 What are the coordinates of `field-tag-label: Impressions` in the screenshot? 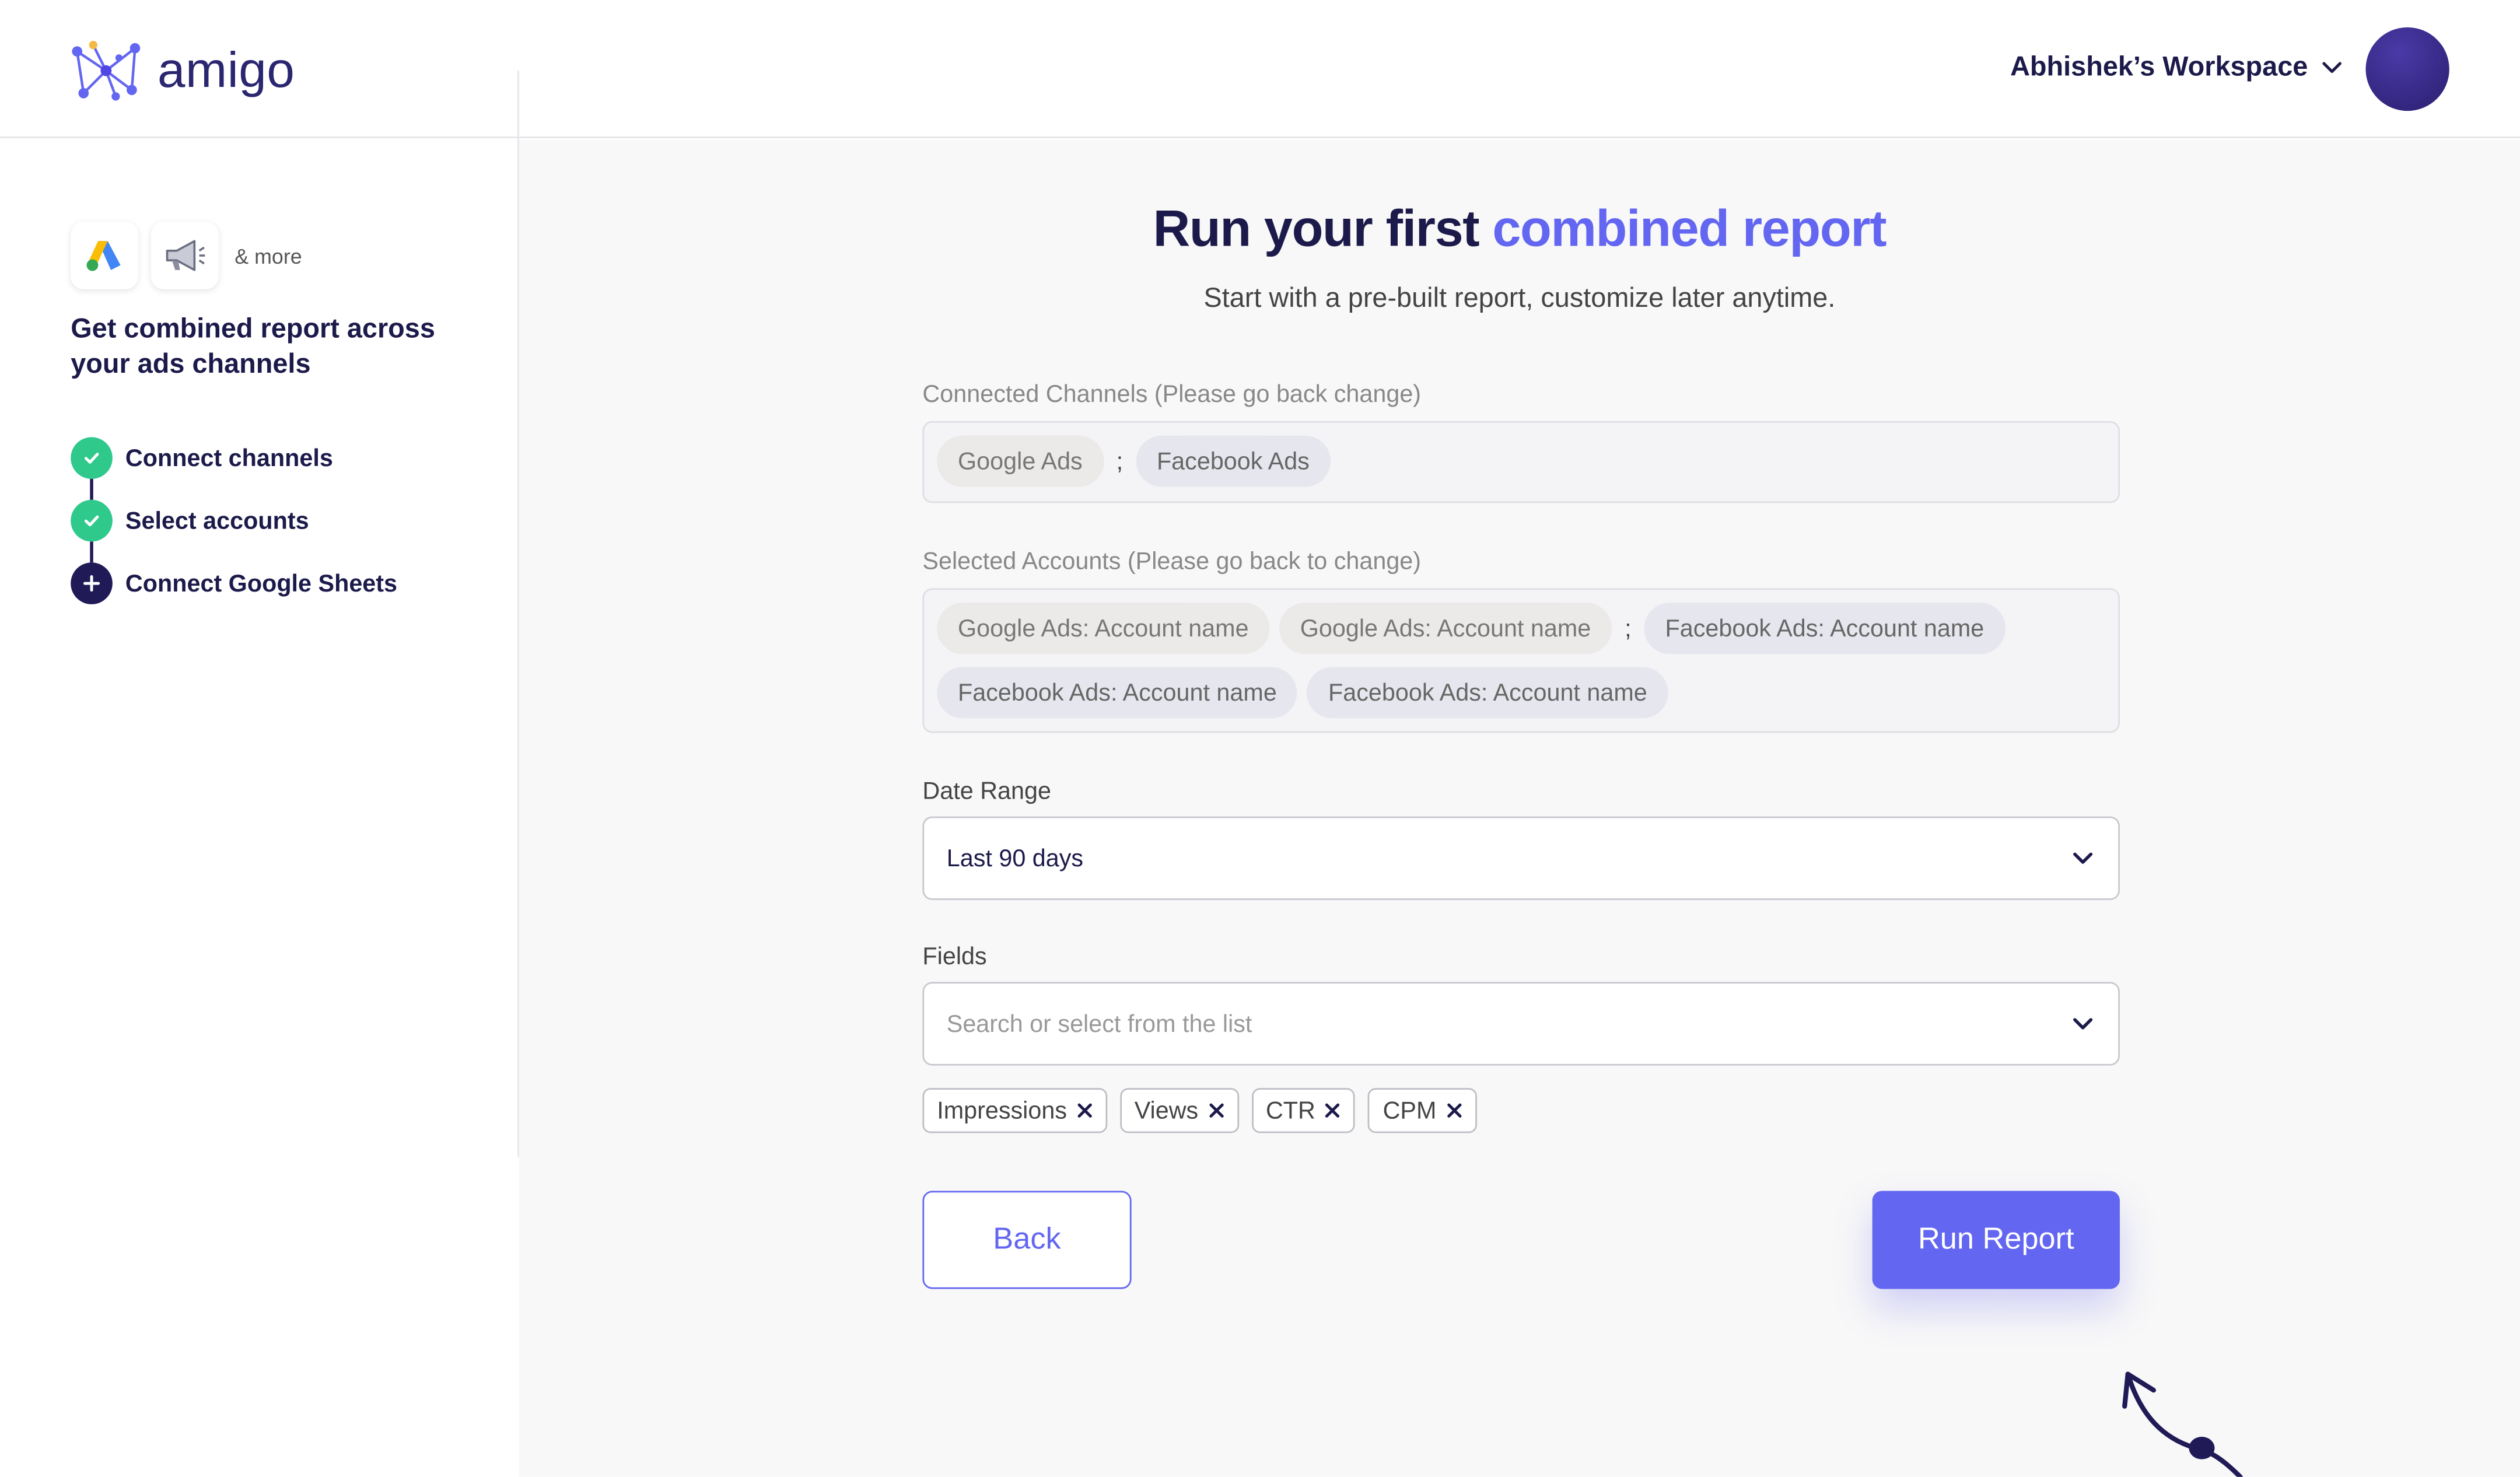 It's located at (1002, 1111).